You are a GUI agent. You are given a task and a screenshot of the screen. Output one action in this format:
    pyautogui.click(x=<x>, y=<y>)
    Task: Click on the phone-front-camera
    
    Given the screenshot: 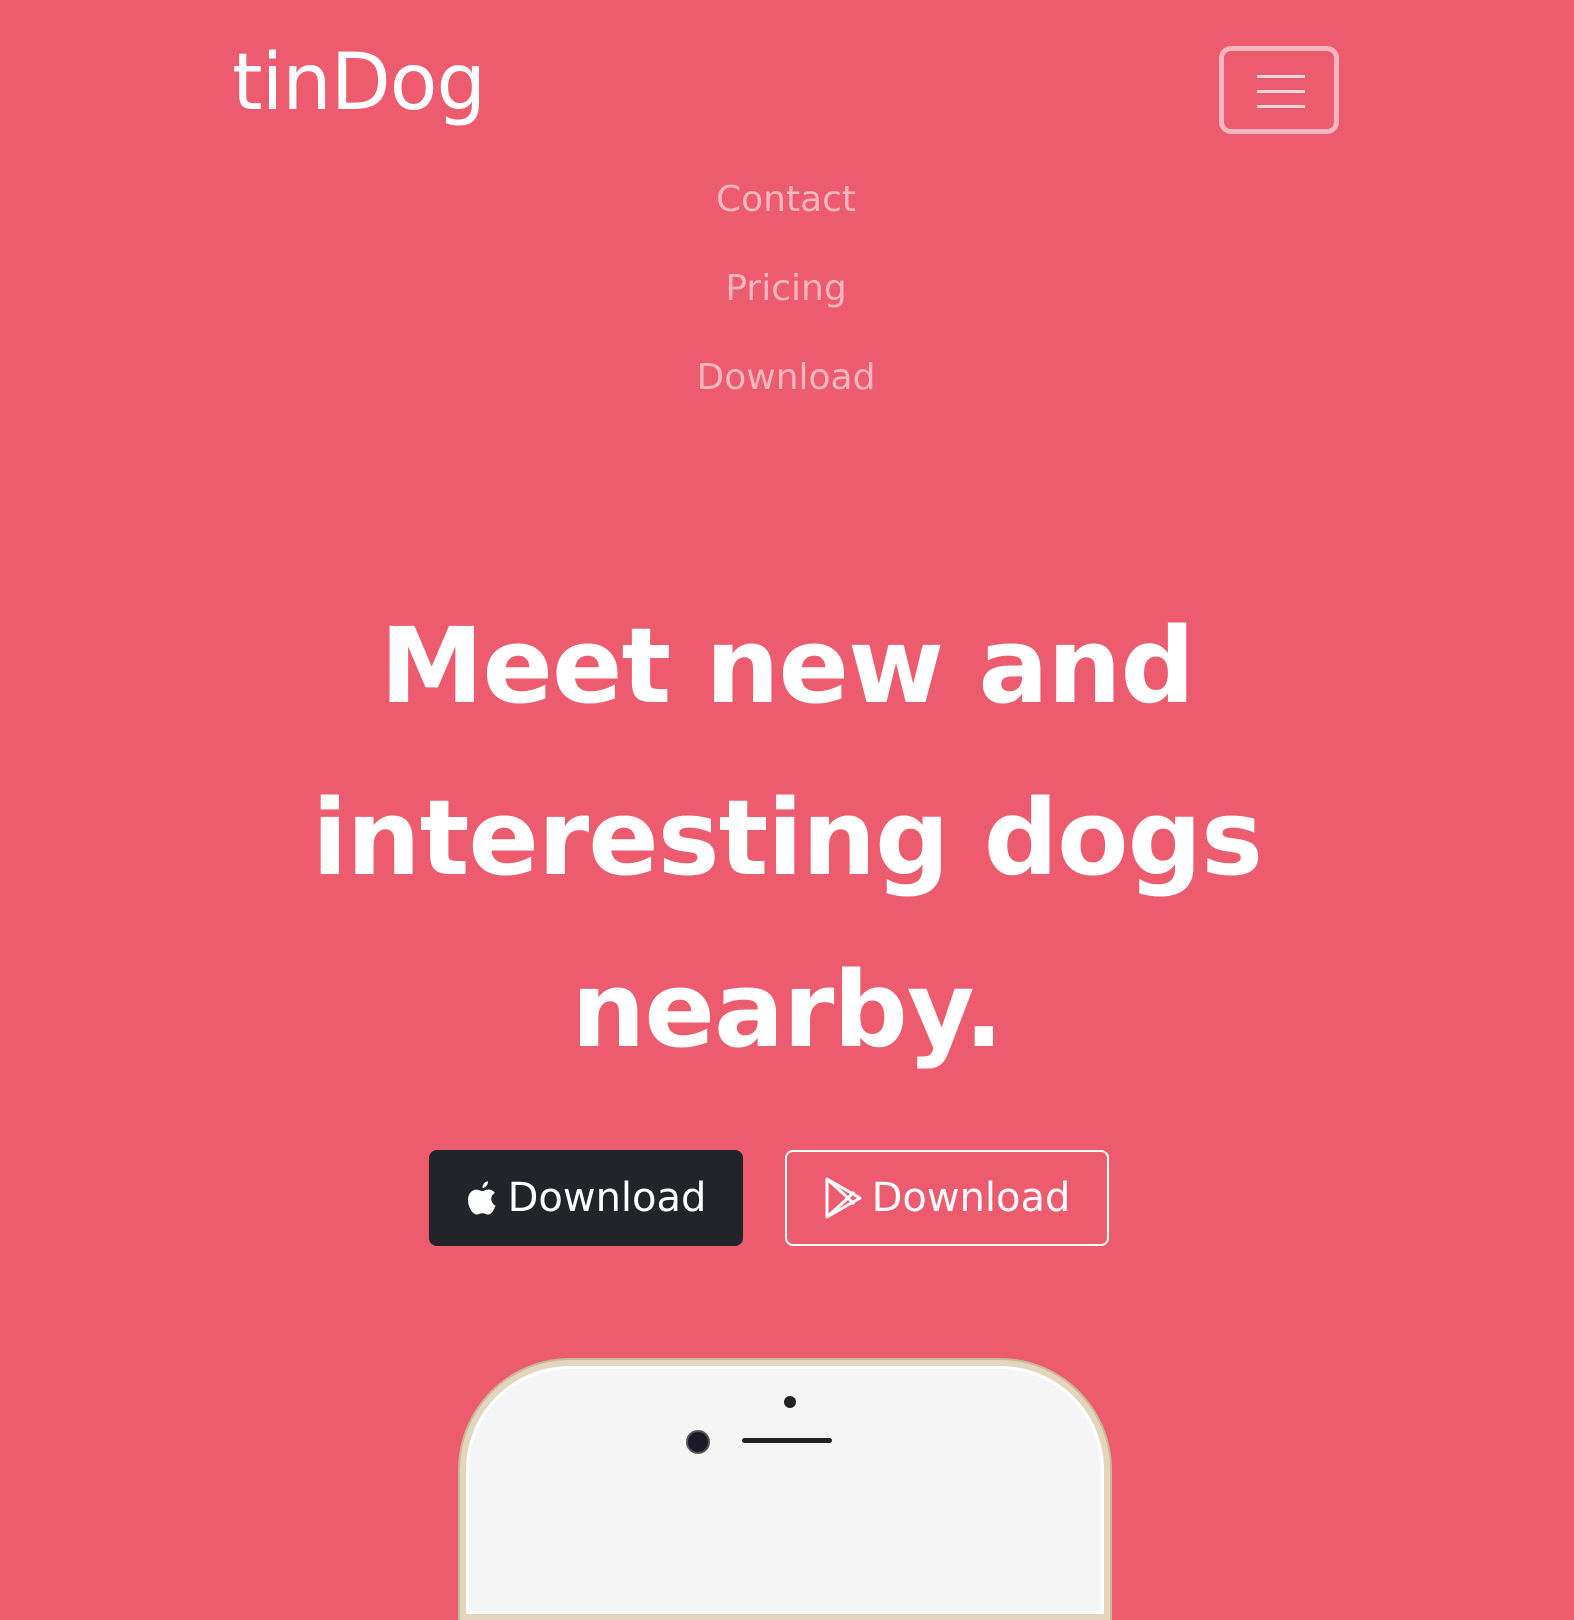 What is the action you would take?
    pyautogui.click(x=698, y=1442)
    